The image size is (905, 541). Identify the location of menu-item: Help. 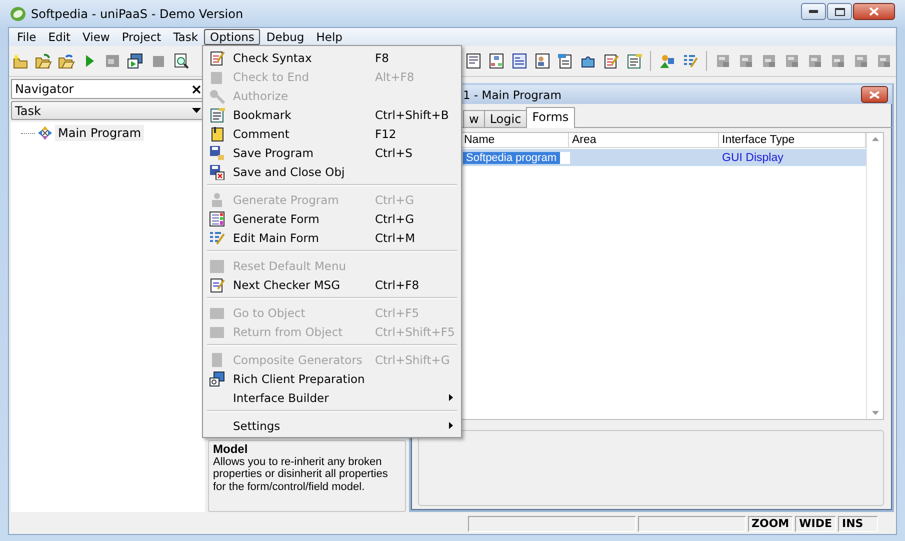
(329, 37).